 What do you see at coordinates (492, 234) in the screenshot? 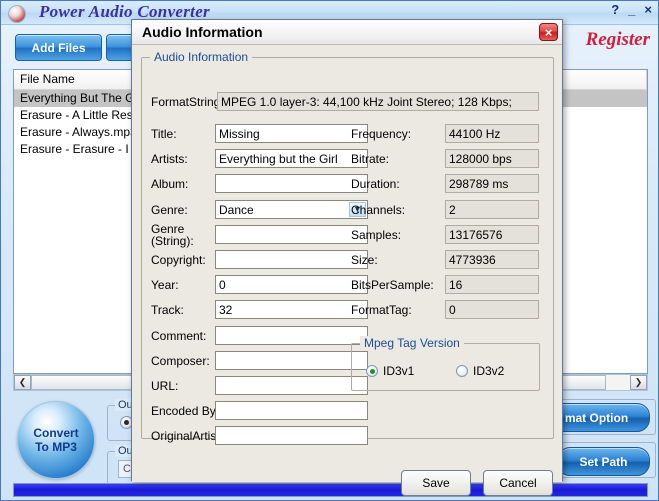
I see `value-samples: 13176576` at bounding box center [492, 234].